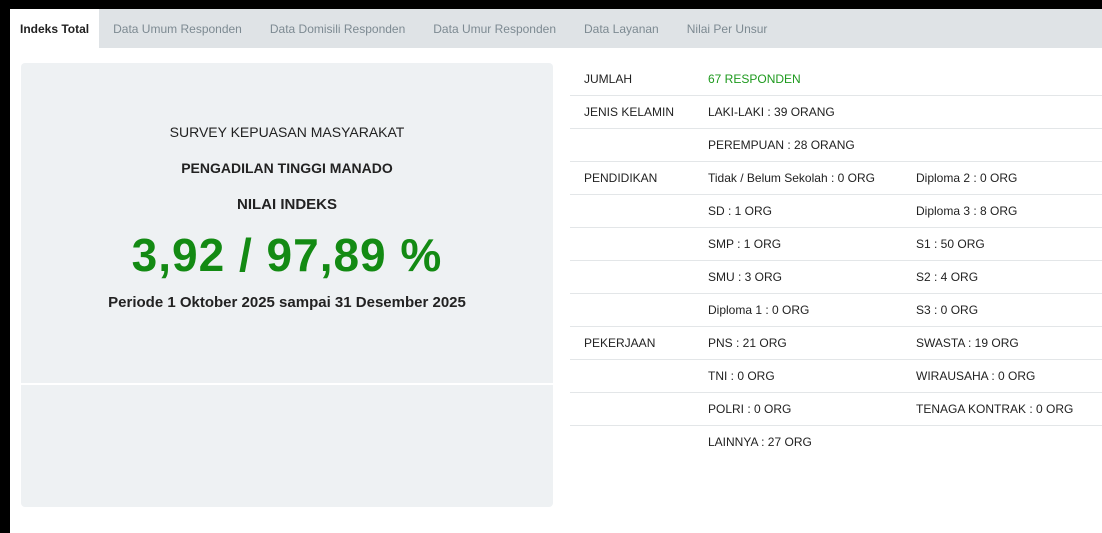 The height and width of the screenshot is (533, 1102). What do you see at coordinates (760, 442) in the screenshot?
I see `stats-value: LAINNYA : 27 ORG` at bounding box center [760, 442].